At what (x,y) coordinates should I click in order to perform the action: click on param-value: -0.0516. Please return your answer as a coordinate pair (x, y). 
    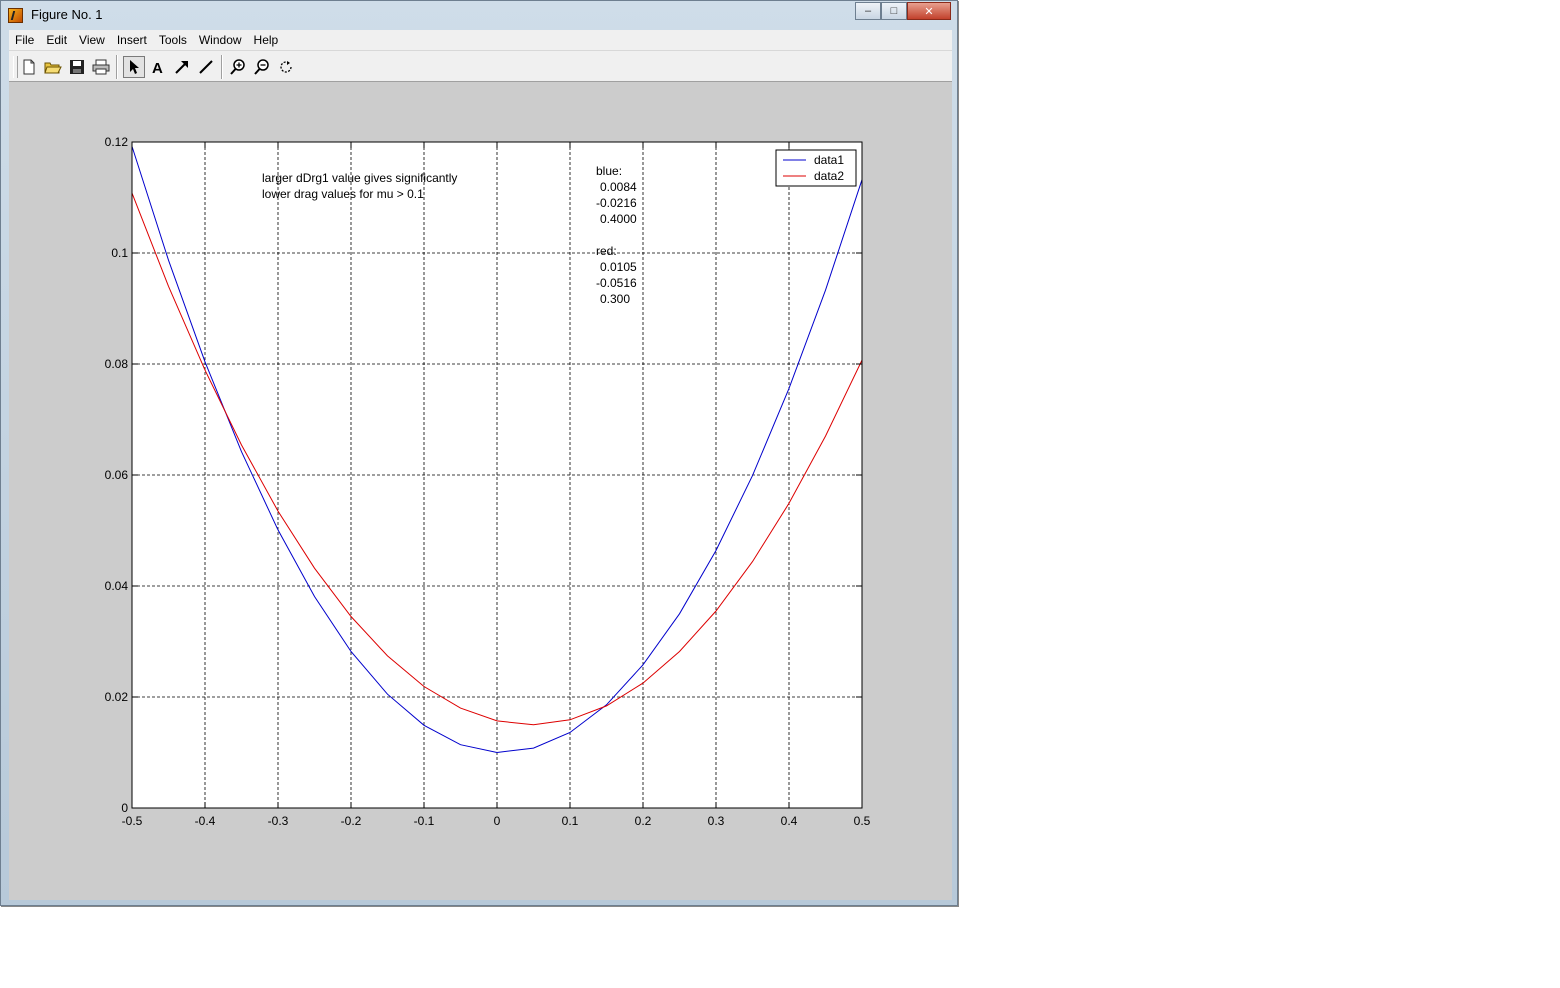
    Looking at the image, I should click on (616, 283).